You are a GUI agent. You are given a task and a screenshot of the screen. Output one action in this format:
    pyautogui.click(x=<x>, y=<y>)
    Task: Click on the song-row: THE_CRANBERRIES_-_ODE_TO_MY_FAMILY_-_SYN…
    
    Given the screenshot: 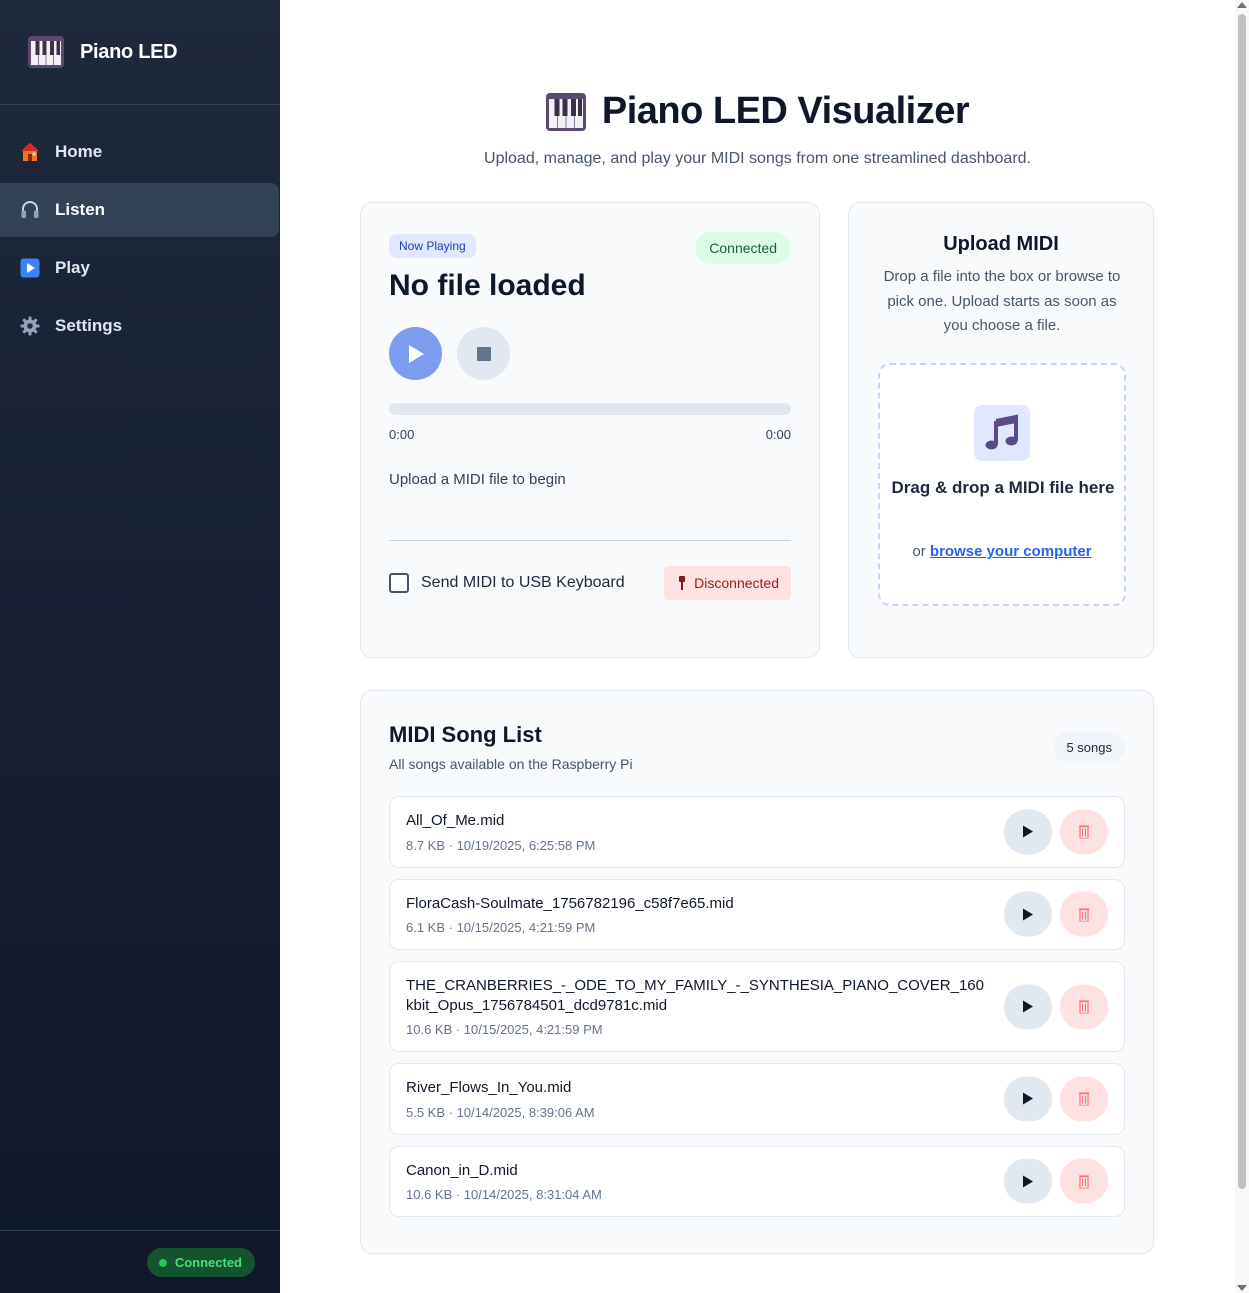 What is the action you would take?
    pyautogui.click(x=757, y=1006)
    